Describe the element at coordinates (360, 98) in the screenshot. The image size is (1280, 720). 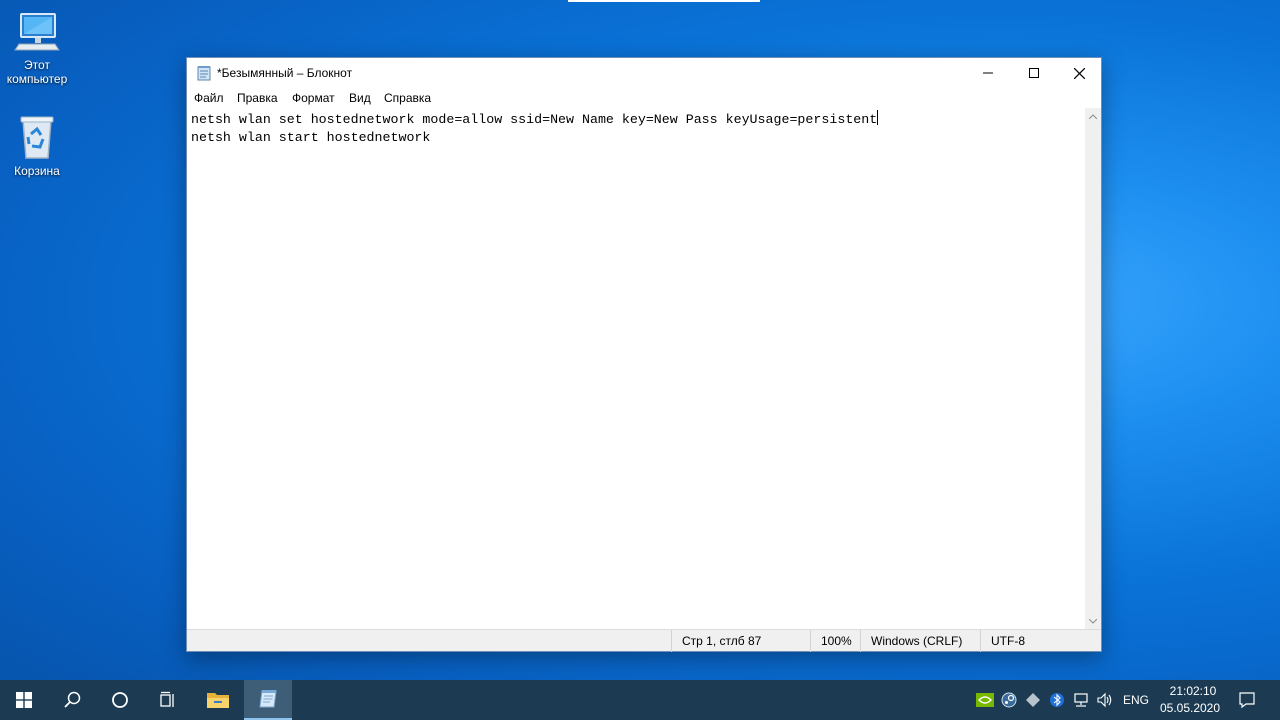
I see `menu-view: Вид` at that location.